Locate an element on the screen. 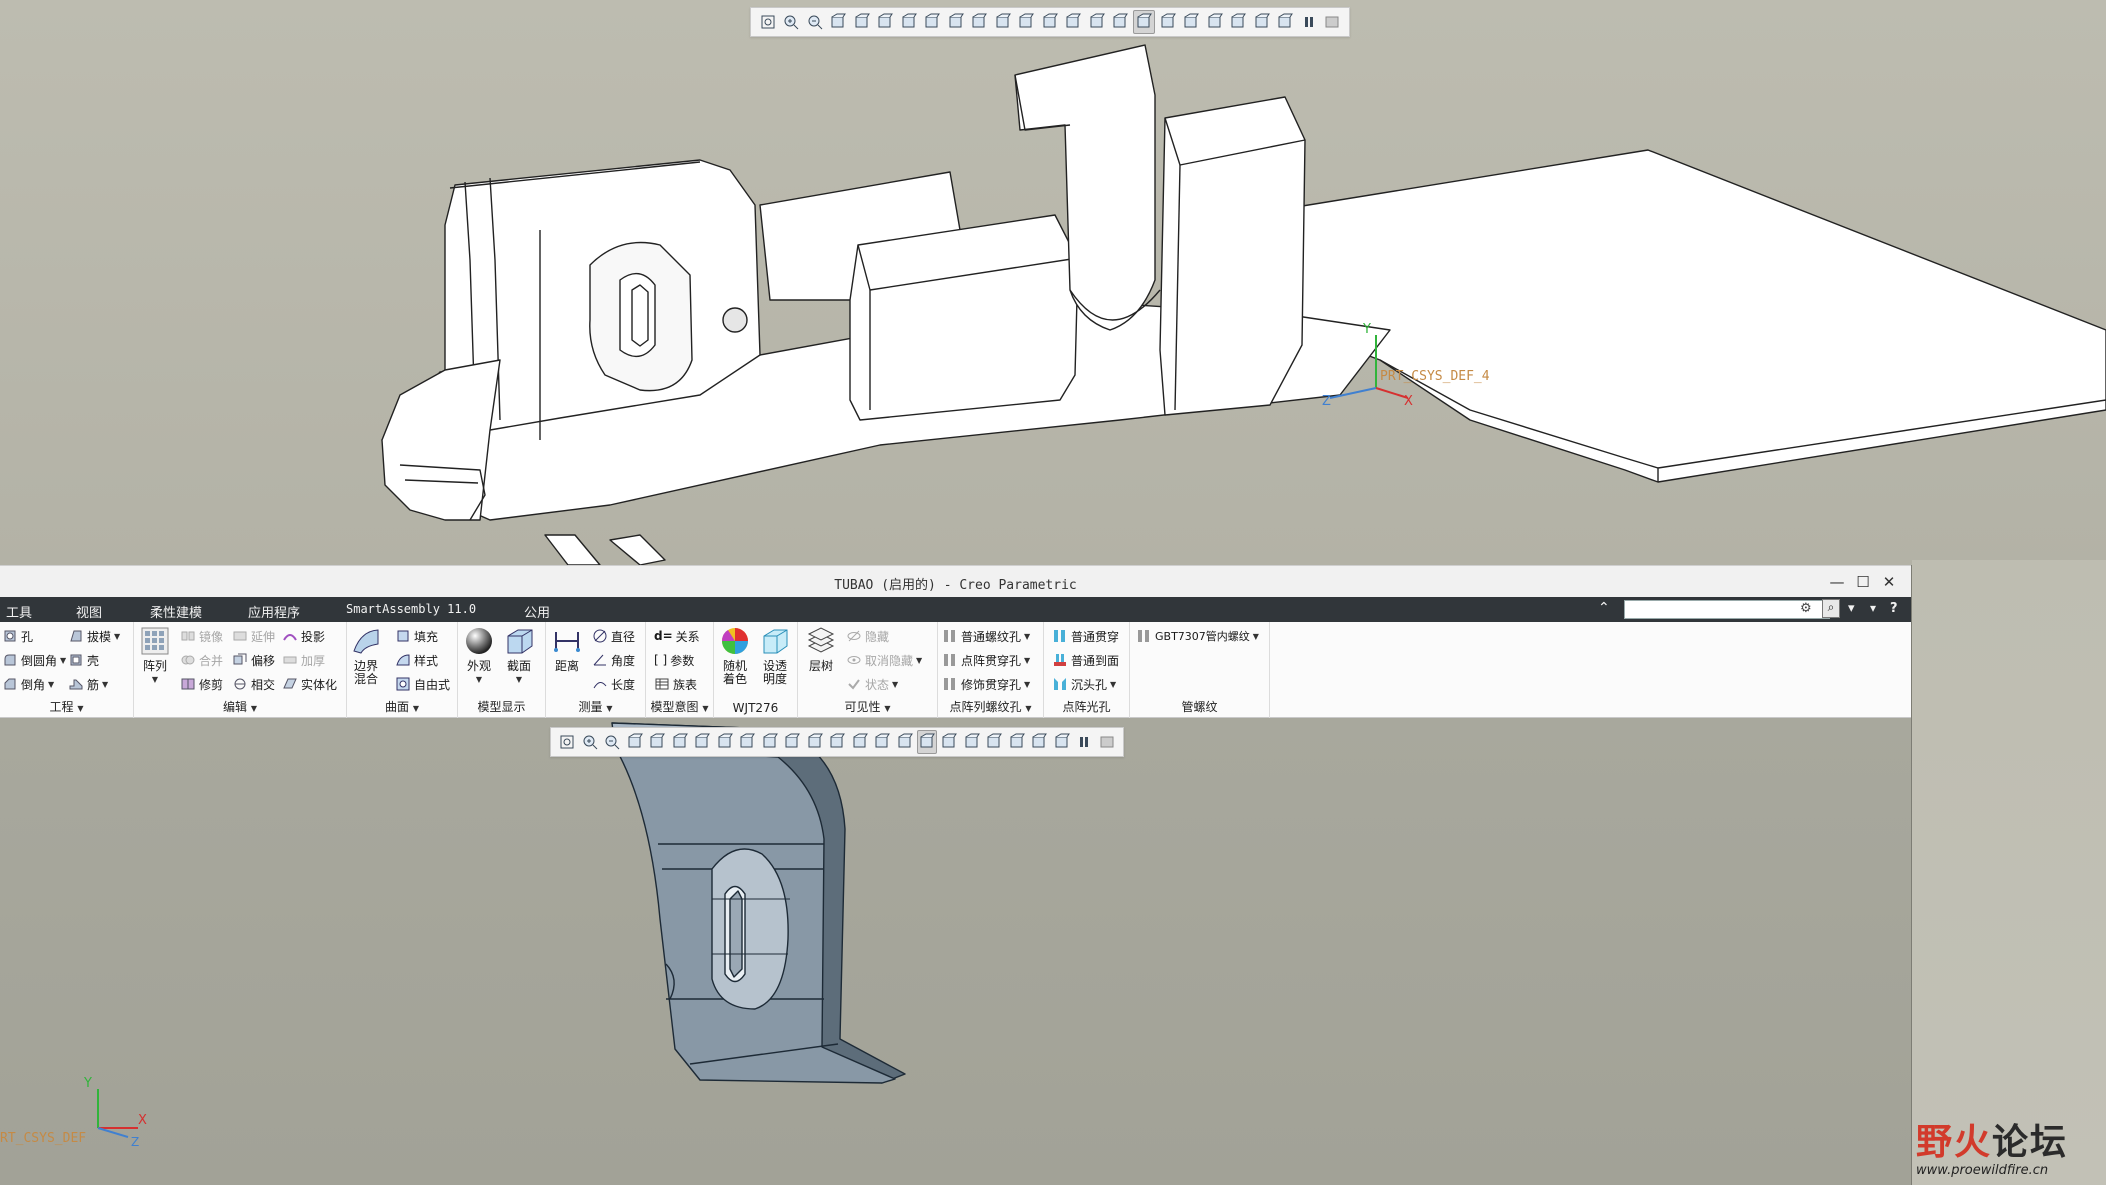 Image resolution: width=2106 pixels, height=1185 pixels. bottom-exit-button is located at coordinates (1107, 742).